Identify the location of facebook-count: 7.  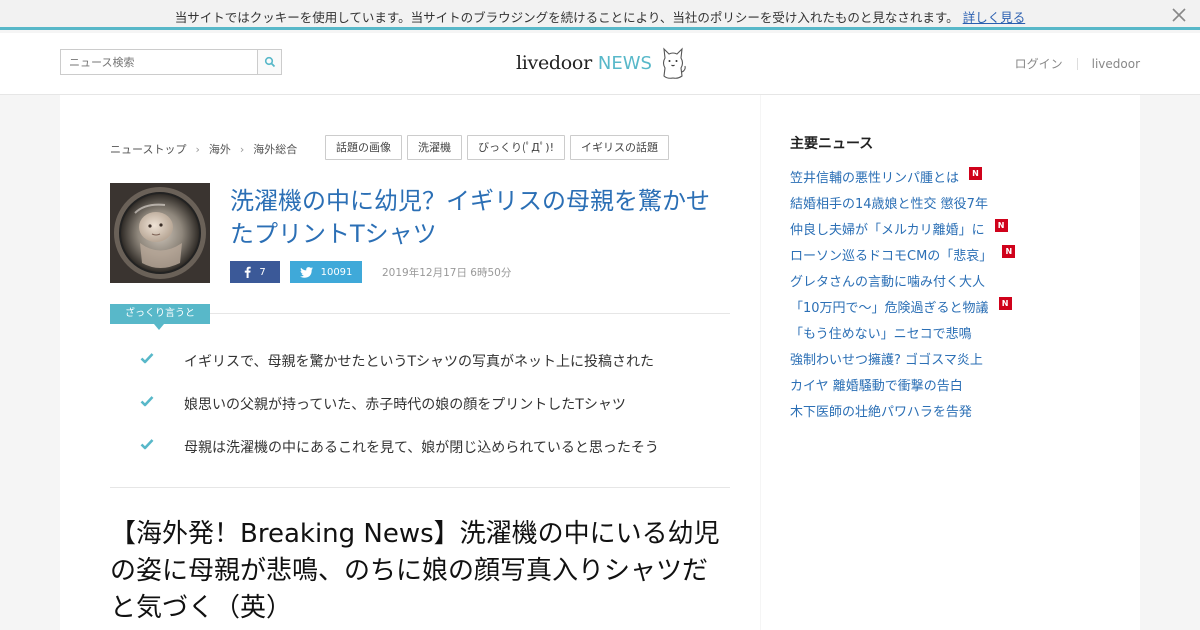
(262, 272).